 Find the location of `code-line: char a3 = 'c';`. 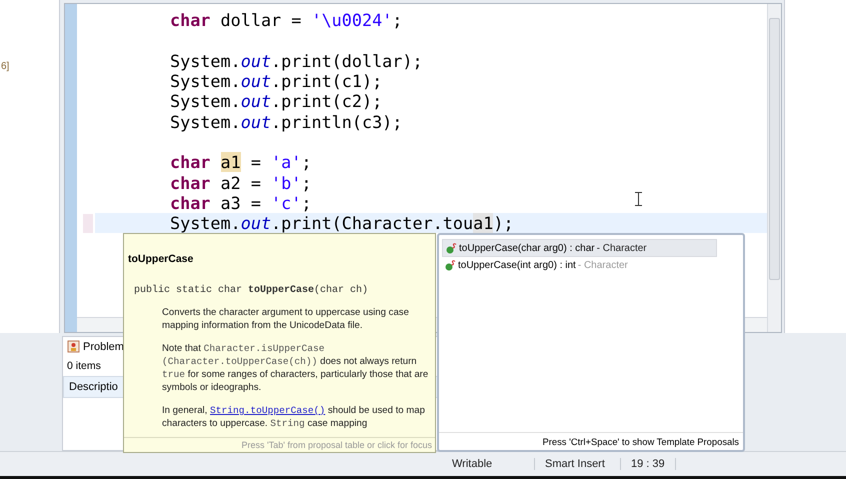

code-line: char a3 = 'c'; is located at coordinates (241, 202).